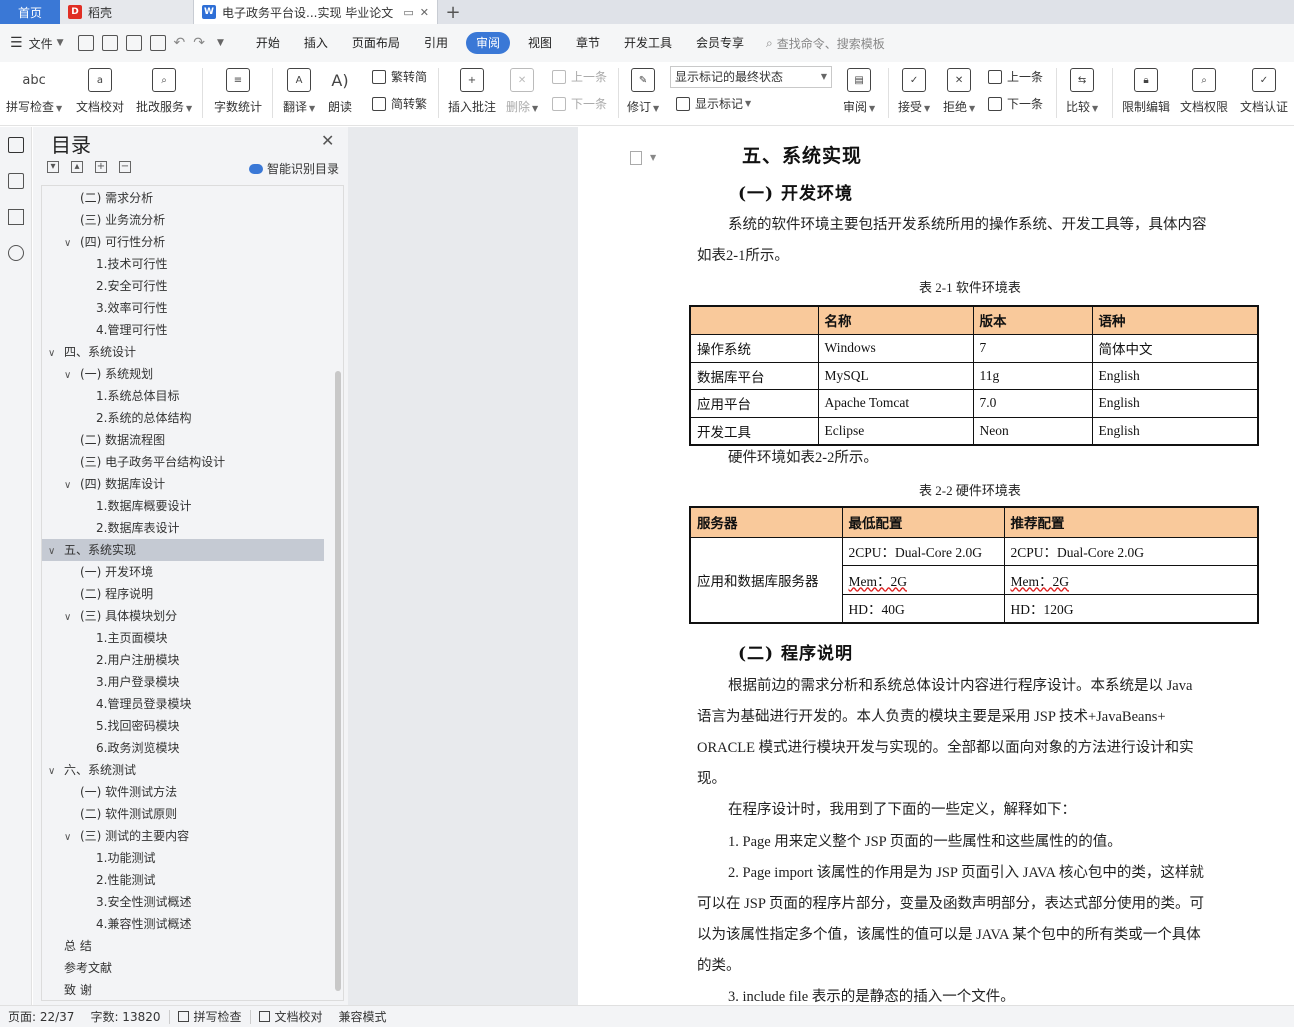  I want to click on toc-item: 2.性能测试, so click(183, 880).